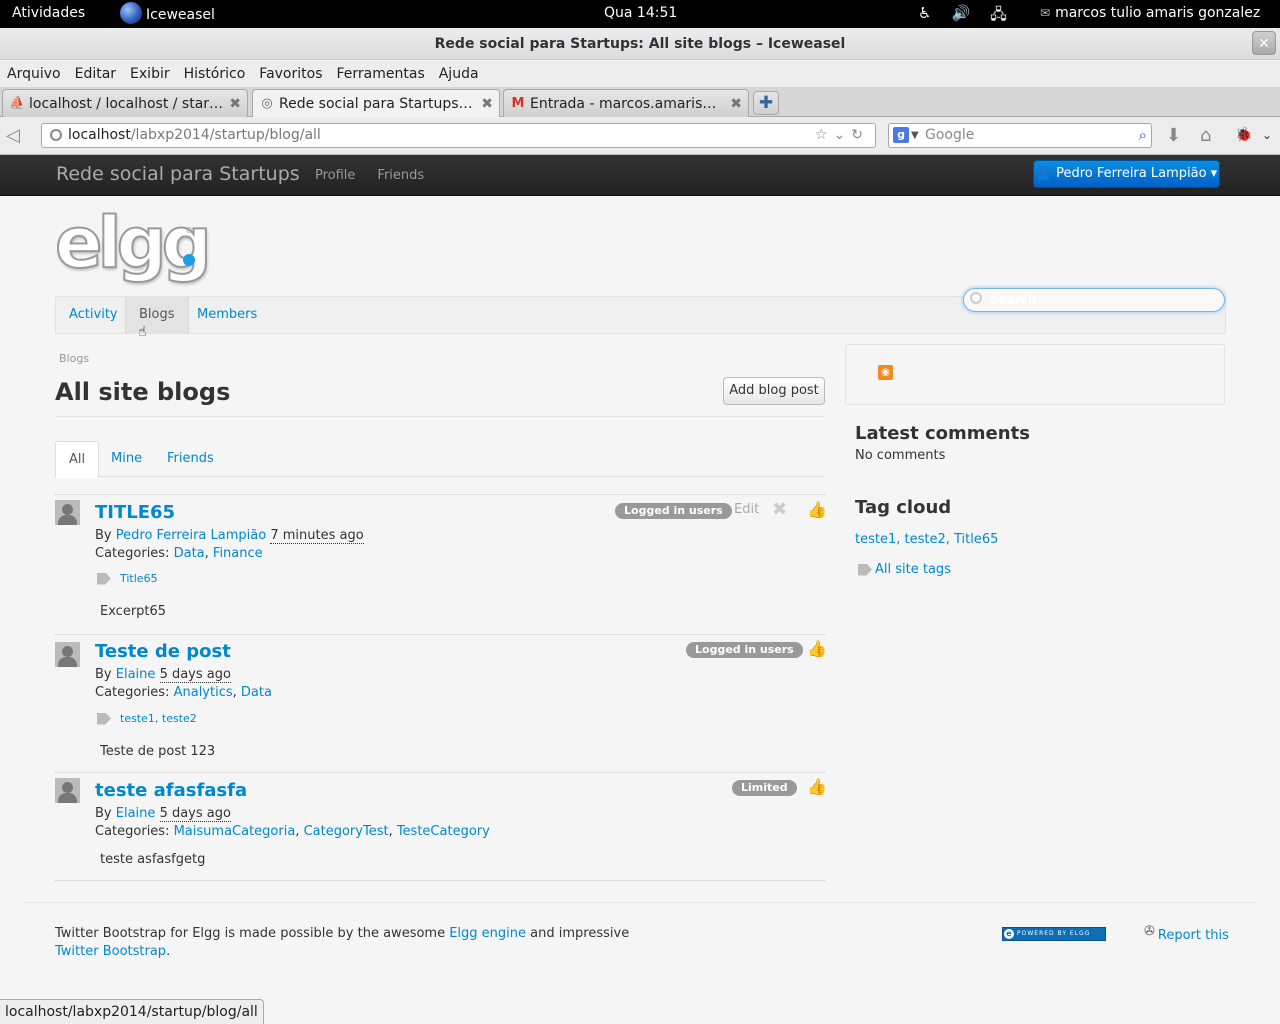  Describe the element at coordinates (904, 569) in the screenshot. I see `all-site-tags-link: All site tags` at that location.